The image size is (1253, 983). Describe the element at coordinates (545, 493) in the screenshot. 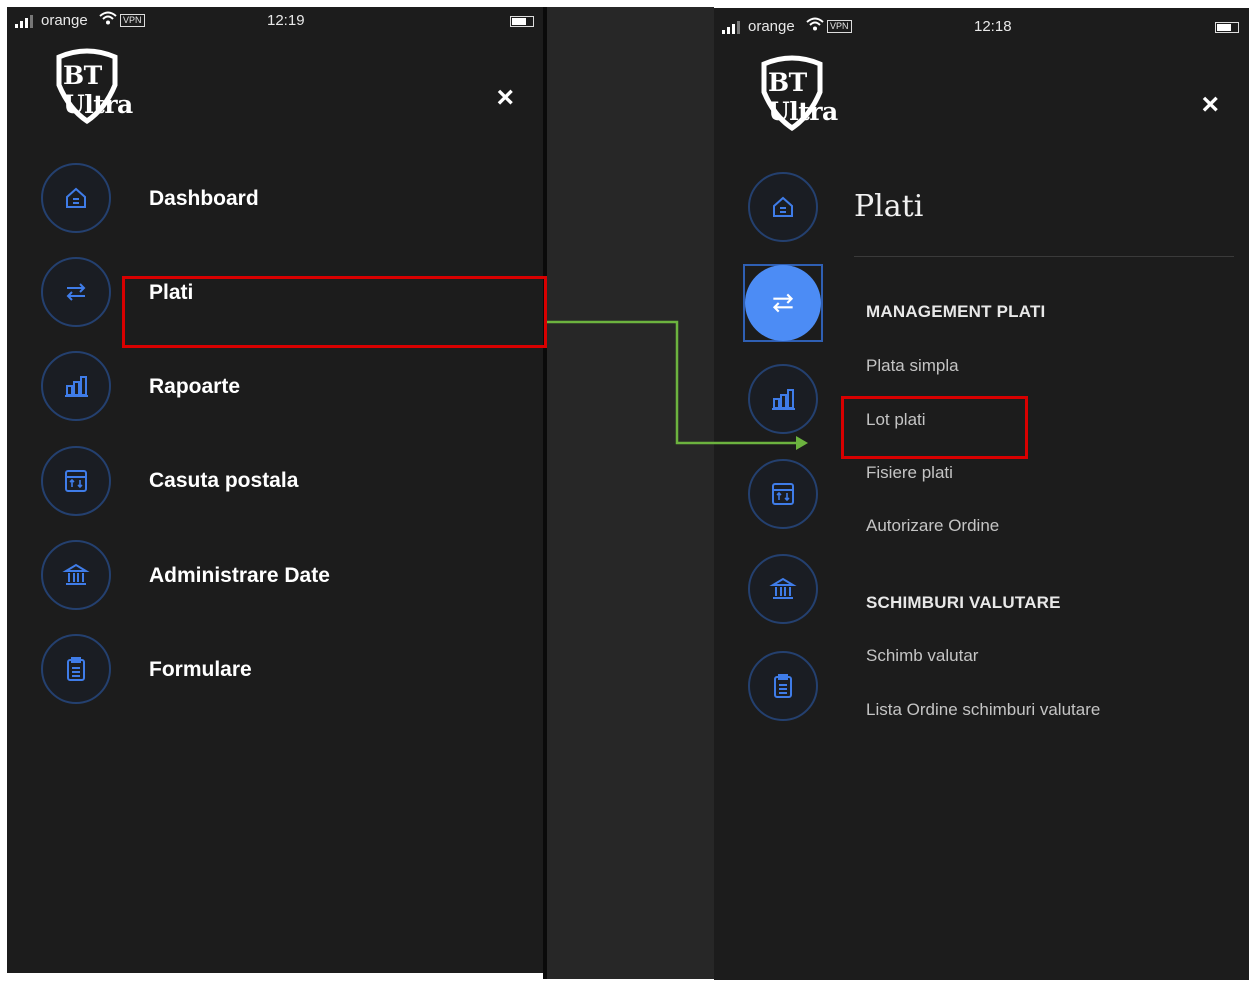

I see `divider` at that location.